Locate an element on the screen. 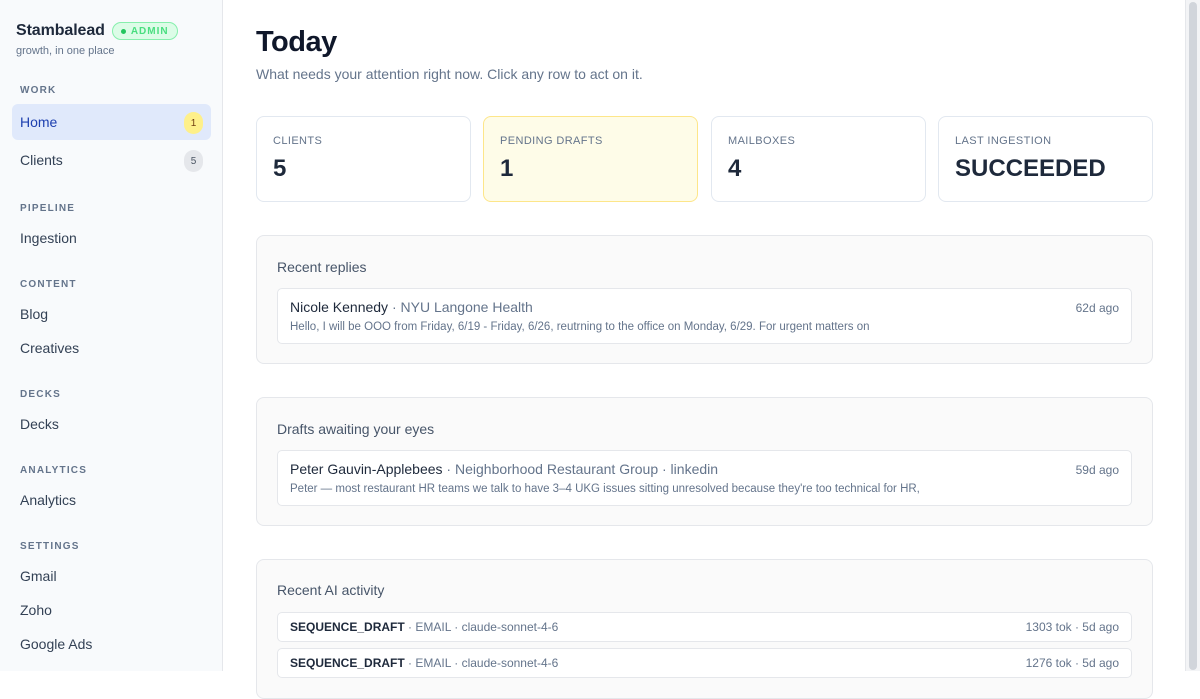 This screenshot has height=699, width=1200. admin-badge-label: ADMIN is located at coordinates (149, 31).